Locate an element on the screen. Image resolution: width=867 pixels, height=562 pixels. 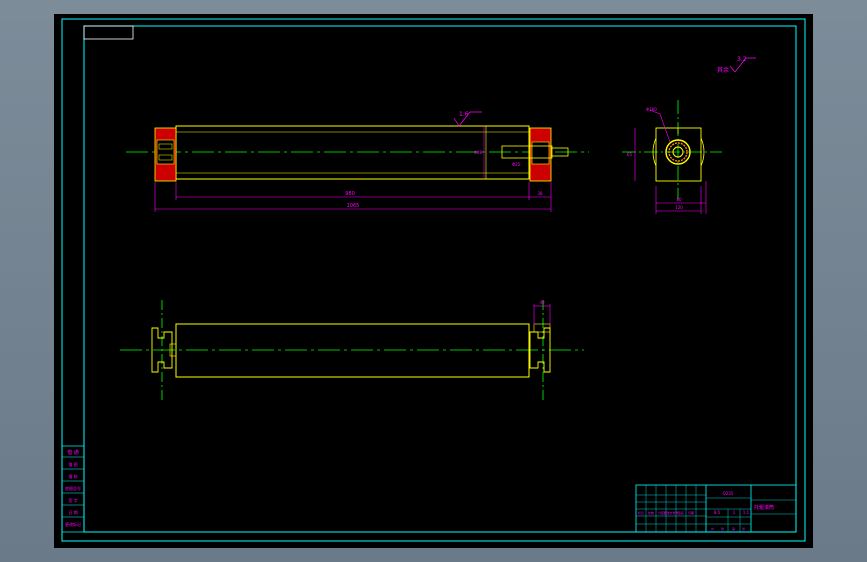
dim-section-bottom-text: 80 is located at coordinates (679, 199).